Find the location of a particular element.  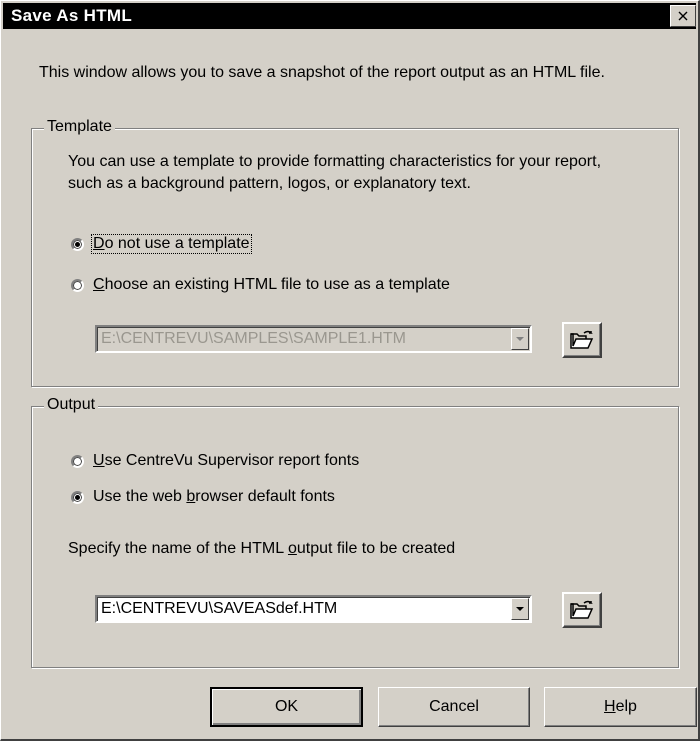

template-browse-button is located at coordinates (582, 340).